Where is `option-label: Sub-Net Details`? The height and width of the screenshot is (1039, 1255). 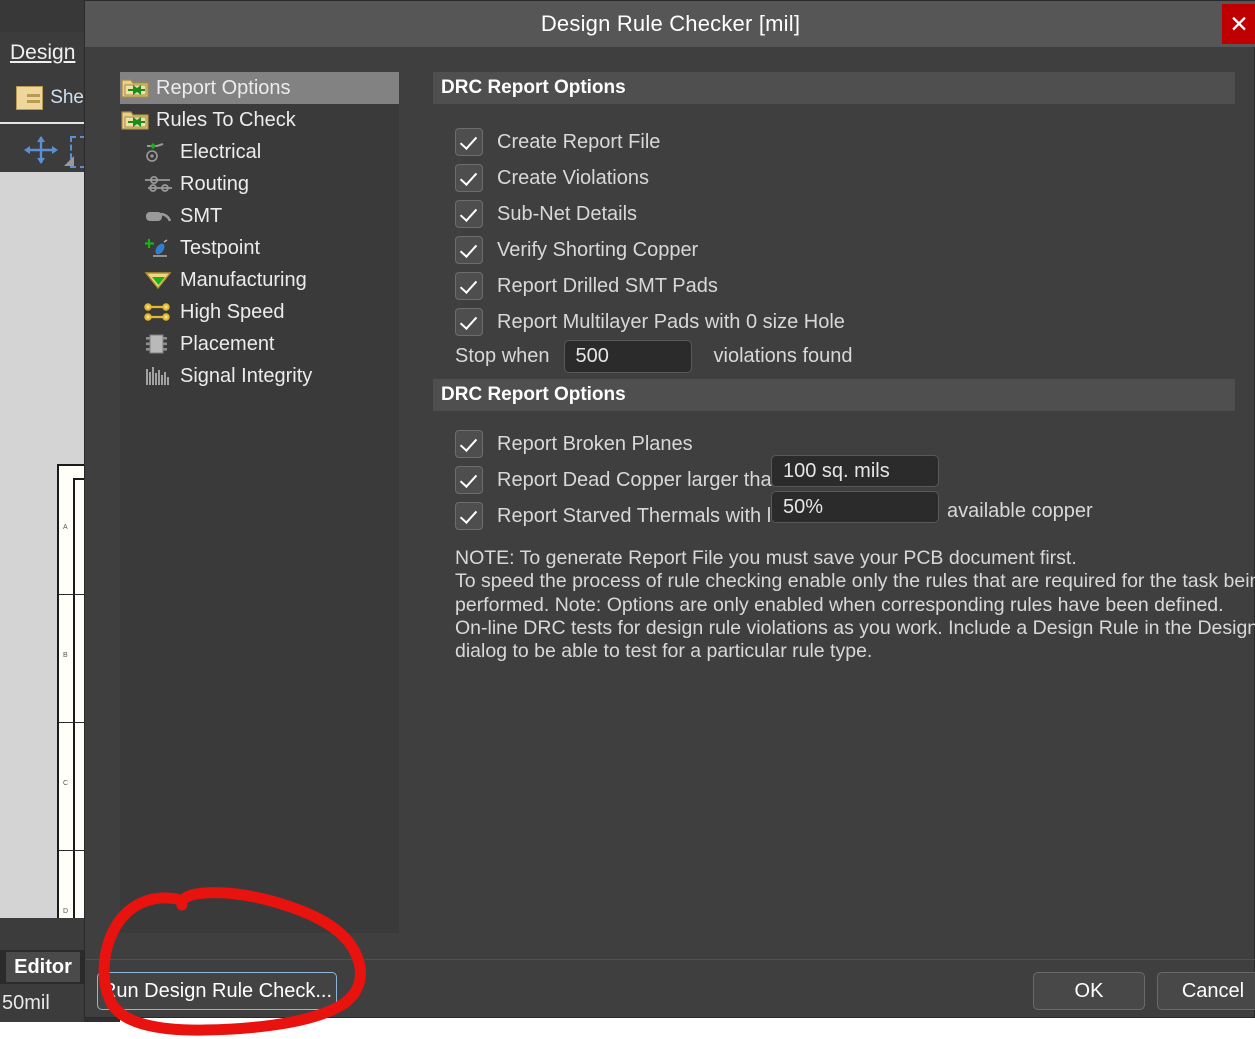 option-label: Sub-Net Details is located at coordinates (567, 213).